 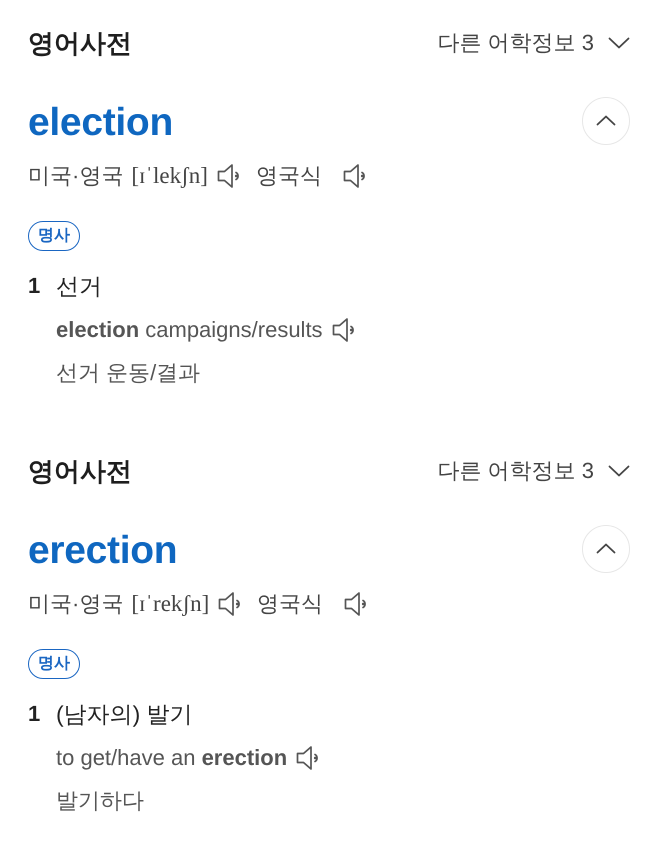 What do you see at coordinates (79, 286) in the screenshot?
I see `sense-meaning: 선거` at bounding box center [79, 286].